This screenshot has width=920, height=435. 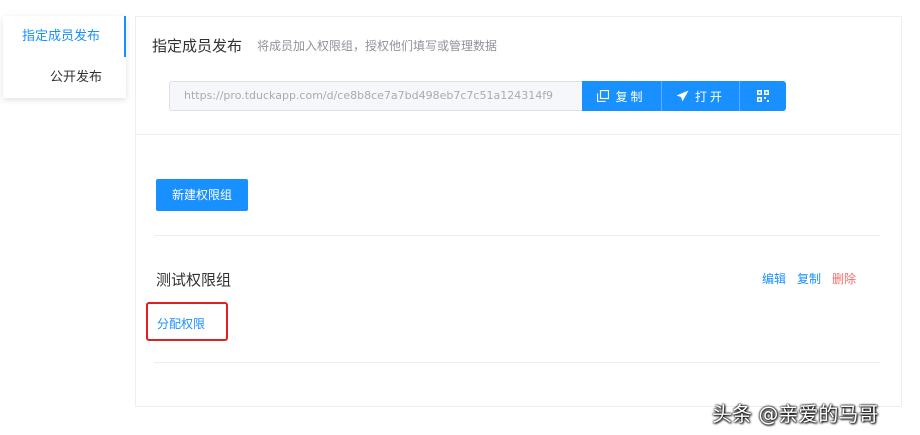 I want to click on sidebar-item-public-publish: 公开发布, so click(x=64, y=77).